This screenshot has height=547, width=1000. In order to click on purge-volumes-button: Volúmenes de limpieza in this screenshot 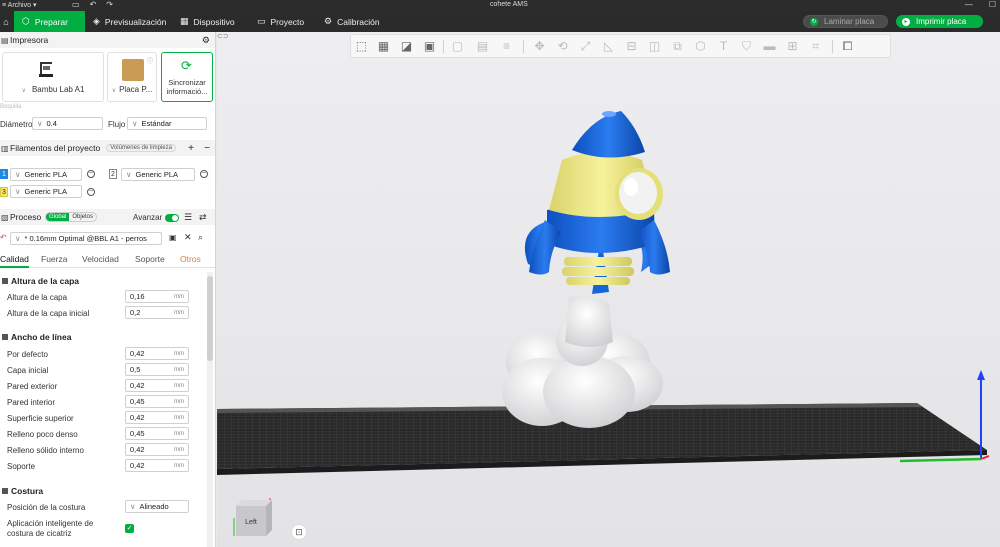, I will do `click(141, 148)`.